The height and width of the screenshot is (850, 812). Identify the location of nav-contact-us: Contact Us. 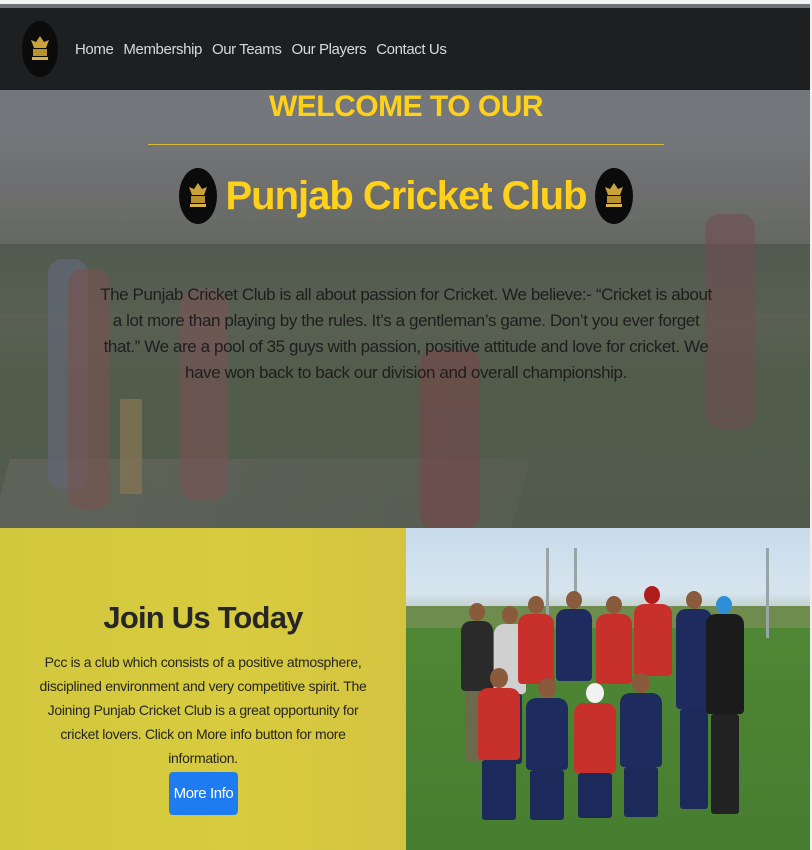
(411, 49).